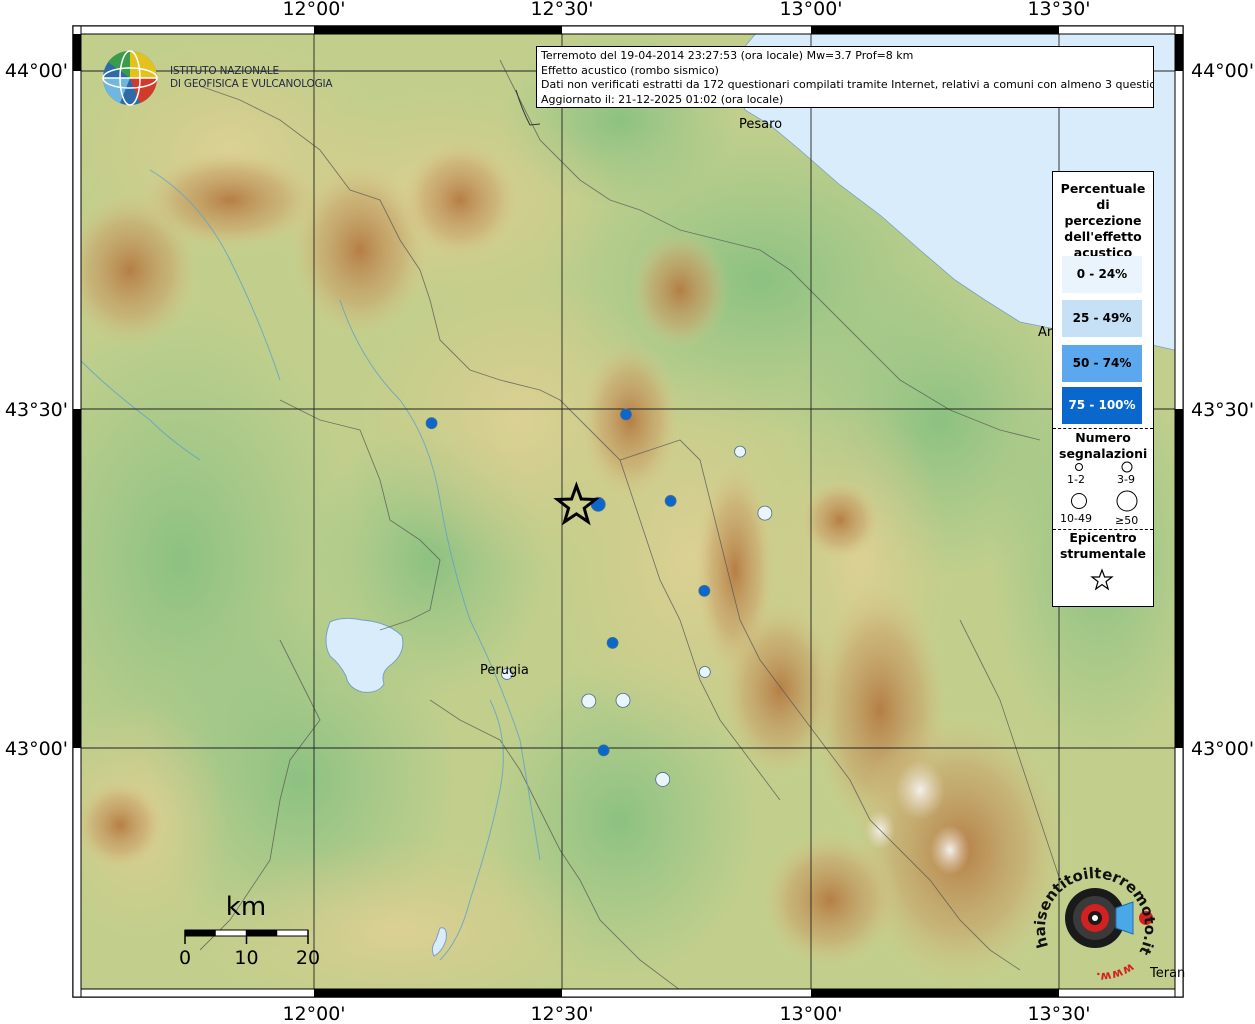  Describe the element at coordinates (561, 1013) in the screenshot. I see `bottom-tick-12-30: 12°30'` at that location.